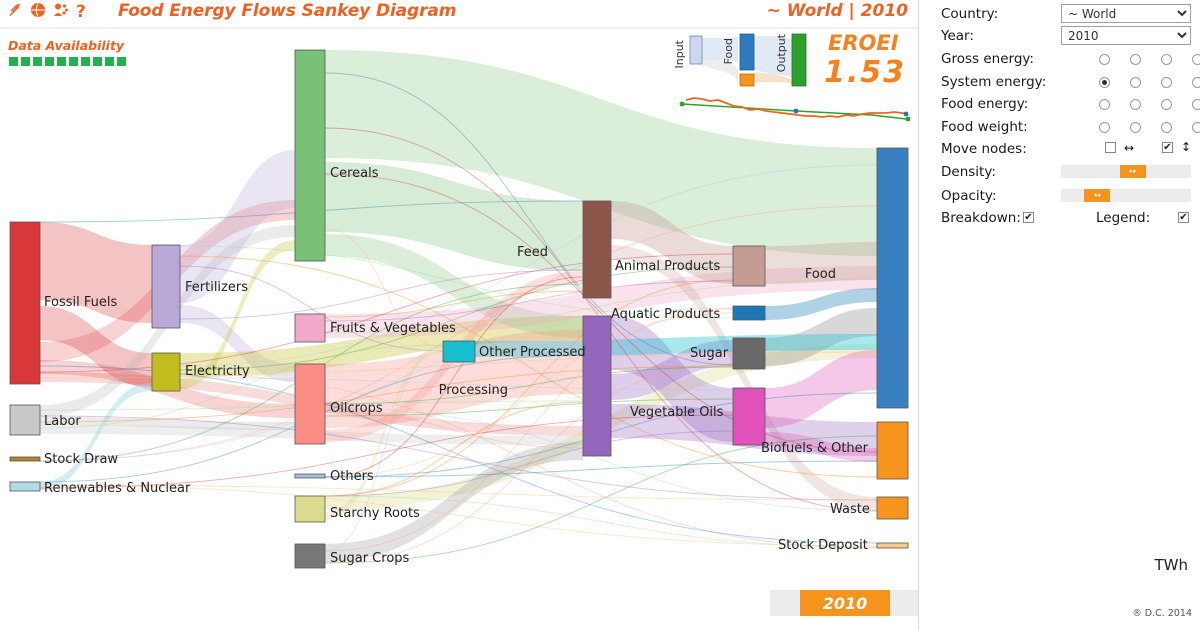 This screenshot has height=630, width=1200. Describe the element at coordinates (356, 408) in the screenshot. I see `sankey-label-oilcrops: Oilcrops` at that location.